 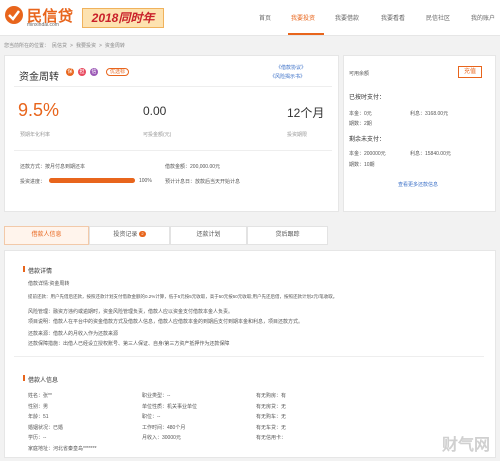 I want to click on expected-interest-value: 放款后当天开始计息, so click(x=218, y=182).